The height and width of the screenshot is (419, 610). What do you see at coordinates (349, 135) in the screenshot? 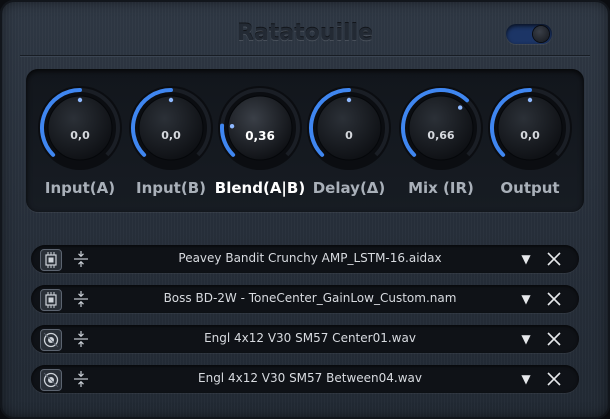
I see `knob-delay-value: 0` at bounding box center [349, 135].